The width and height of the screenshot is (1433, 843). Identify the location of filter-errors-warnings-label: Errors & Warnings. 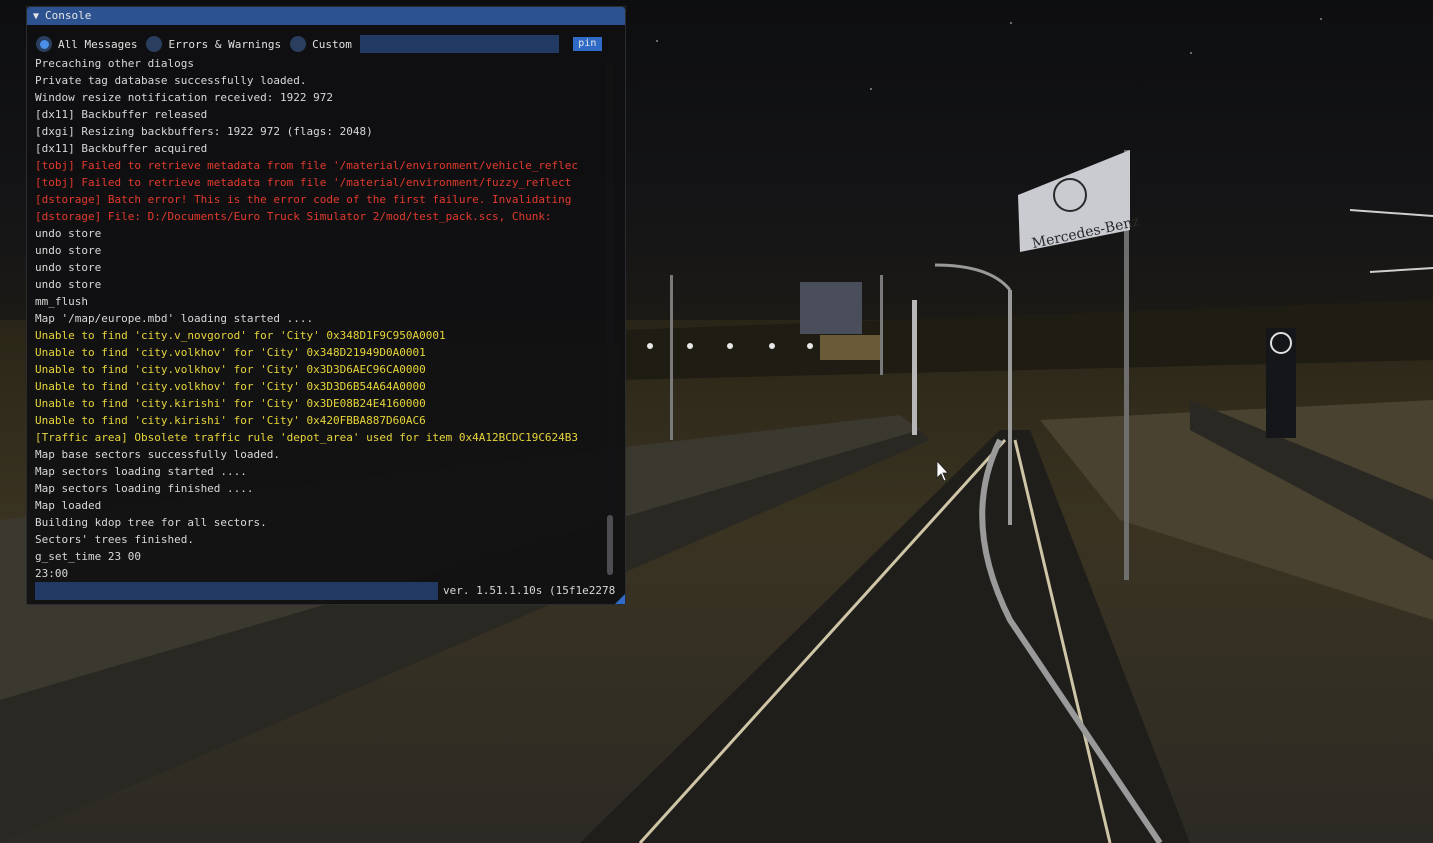
(225, 44).